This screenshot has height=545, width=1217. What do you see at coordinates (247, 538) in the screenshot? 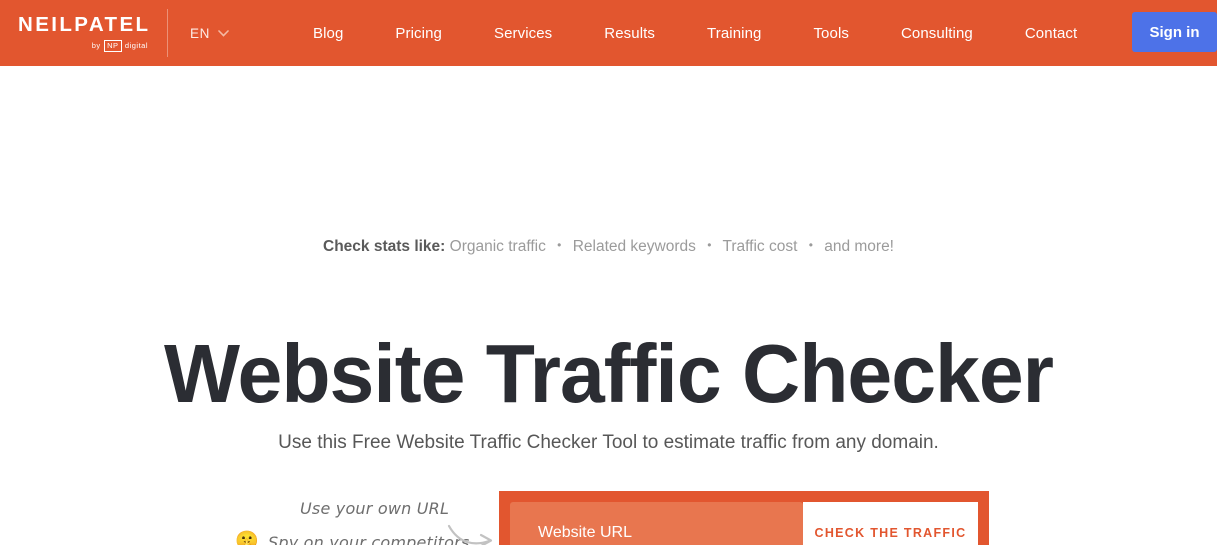
I see `shushing-face-emoji: 🤫` at bounding box center [247, 538].